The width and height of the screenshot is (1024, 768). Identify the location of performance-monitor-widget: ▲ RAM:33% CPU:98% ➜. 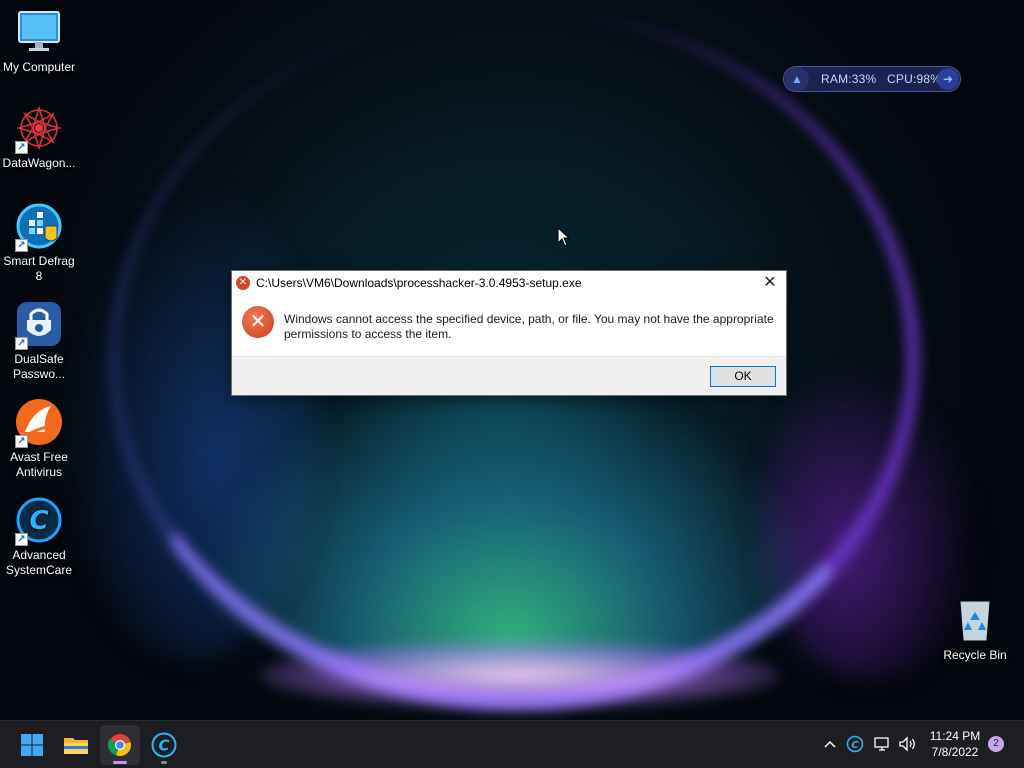
(872, 79).